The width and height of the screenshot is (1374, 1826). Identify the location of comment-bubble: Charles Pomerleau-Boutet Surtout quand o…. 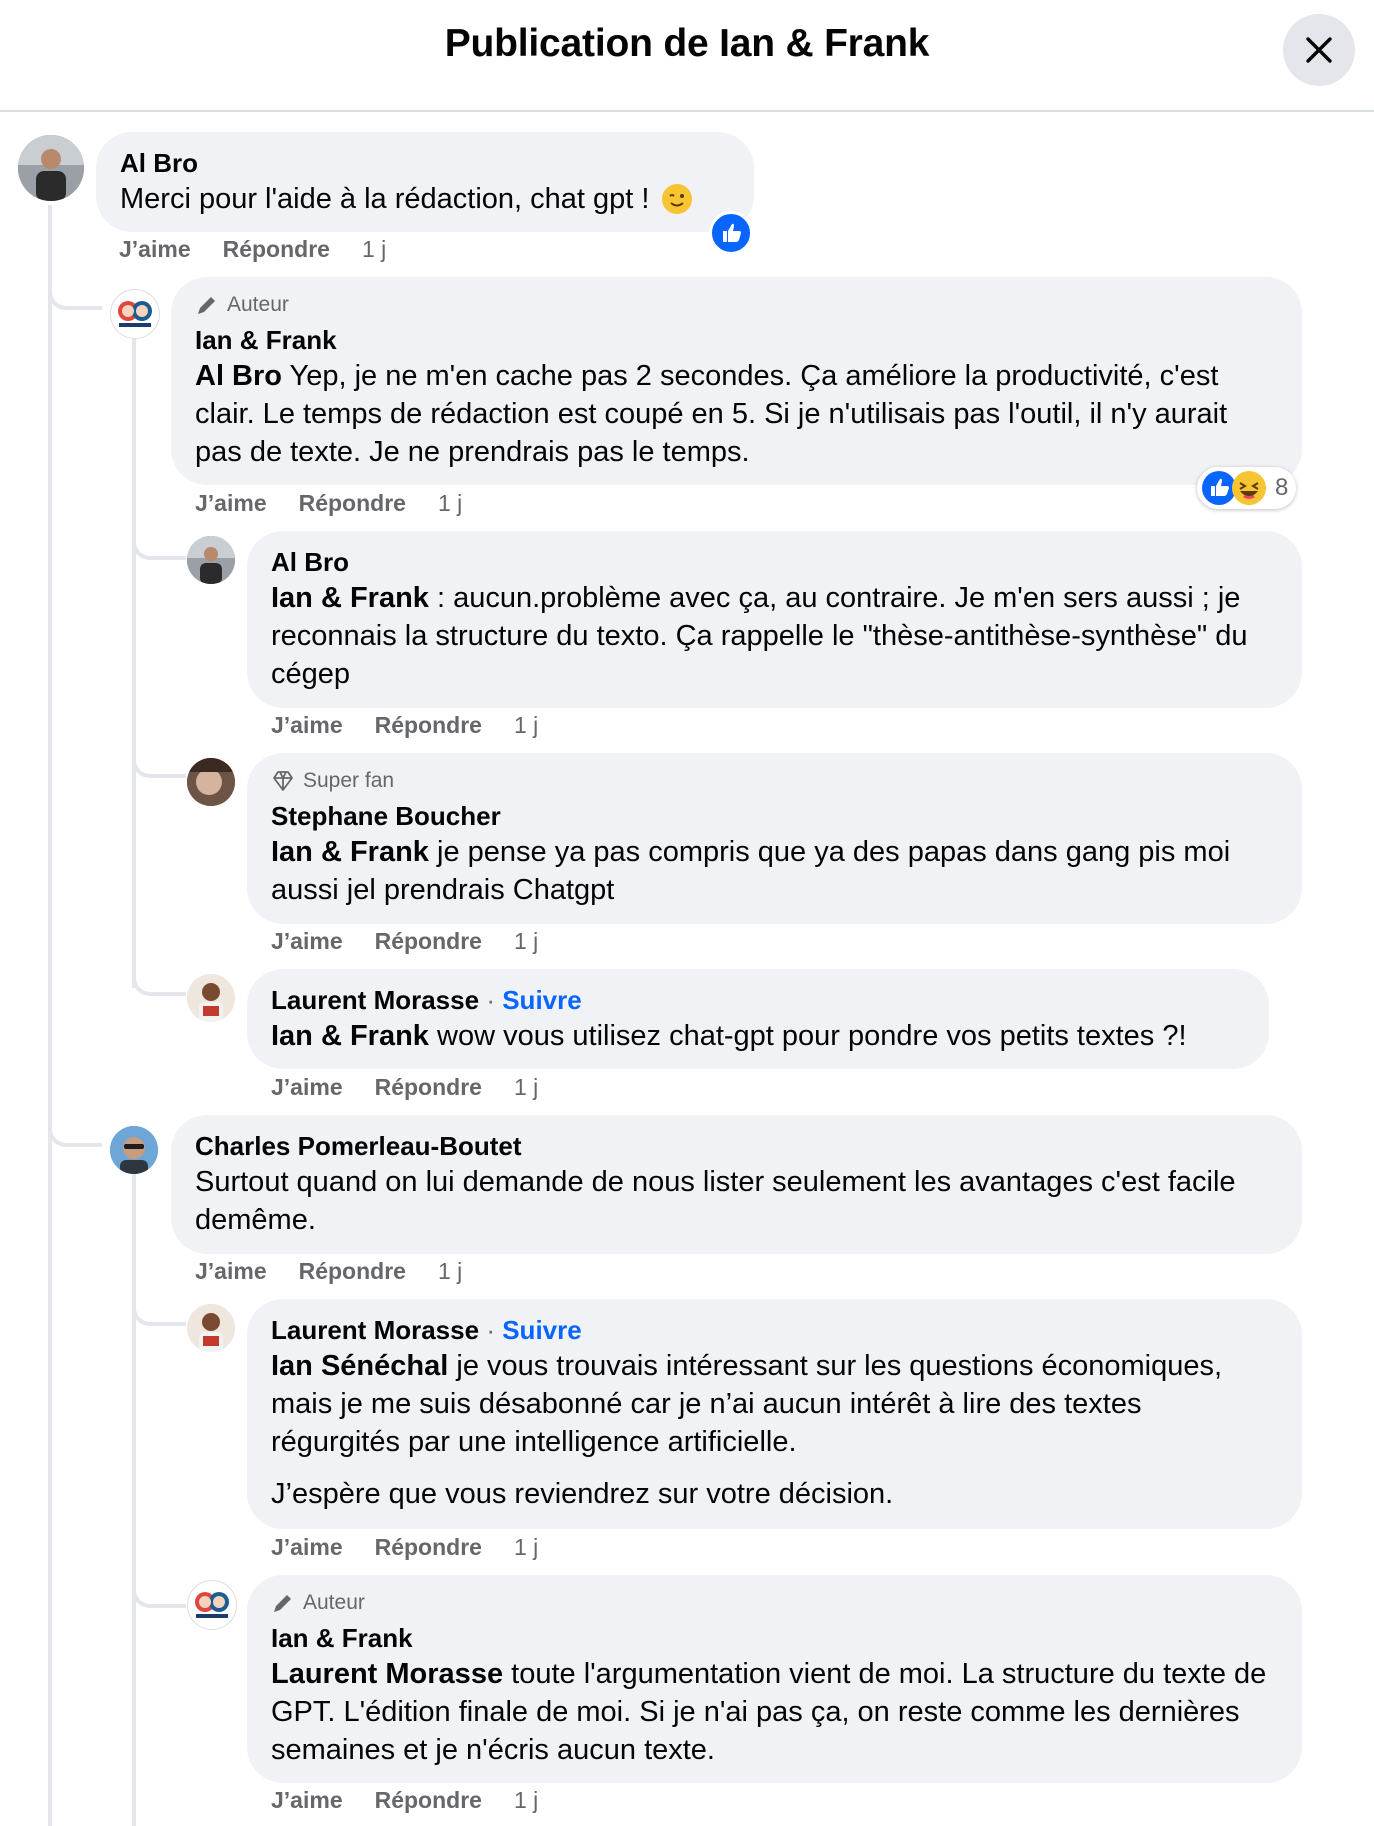
(736, 1184).